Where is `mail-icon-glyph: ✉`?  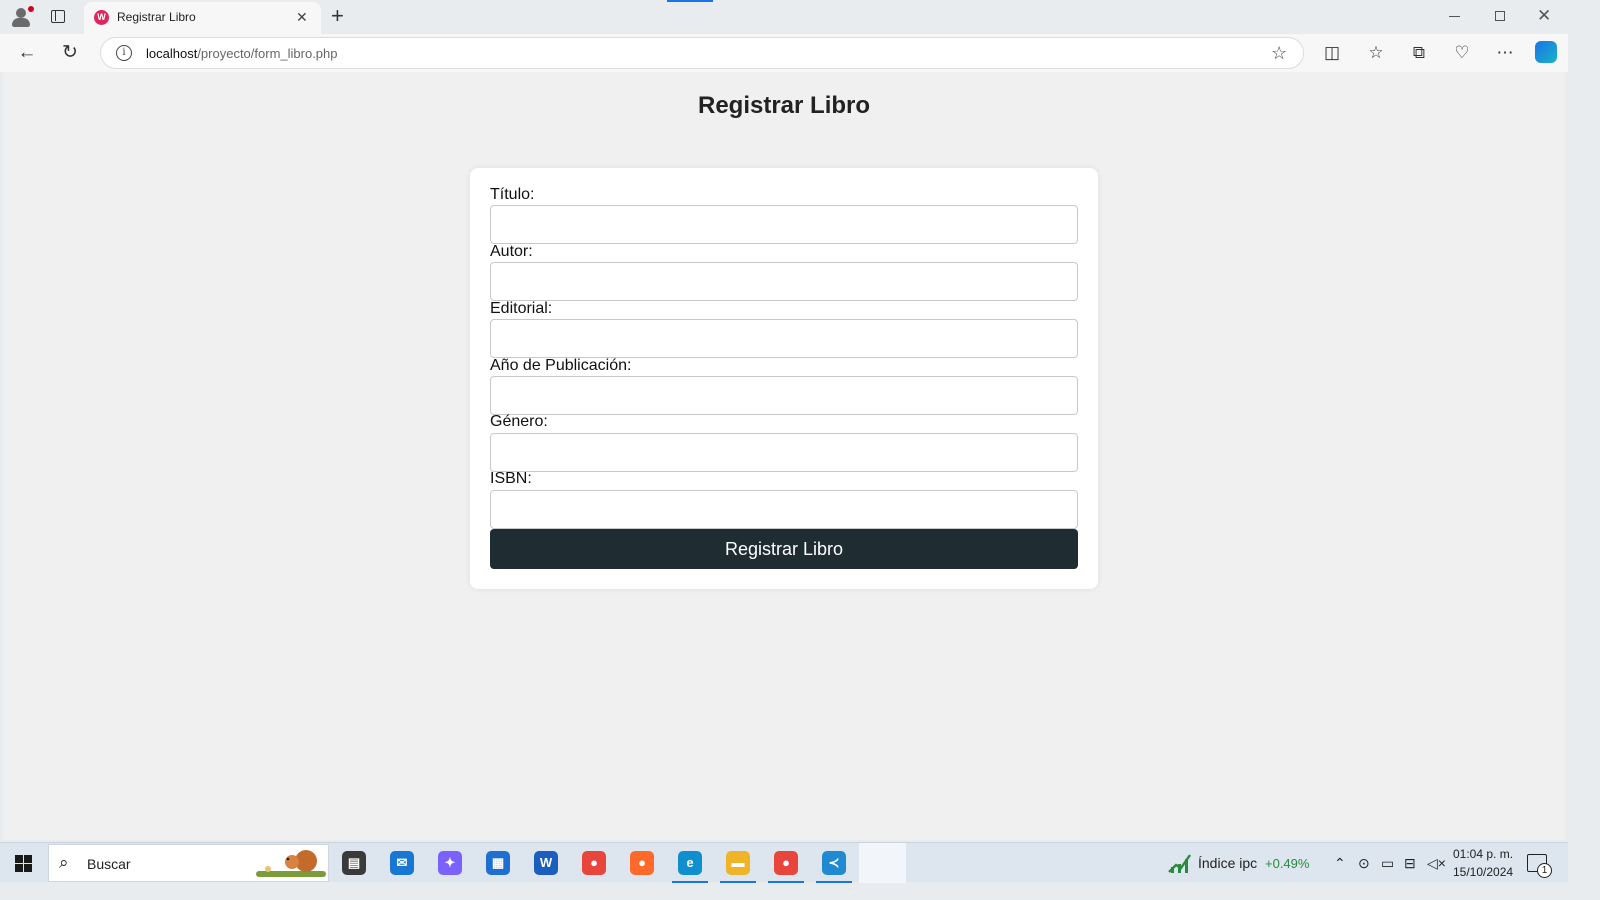
mail-icon-glyph: ✉ is located at coordinates (402, 863).